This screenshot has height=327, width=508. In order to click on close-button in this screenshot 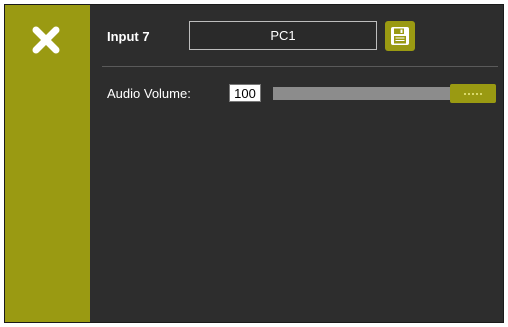, I will do `click(46, 40)`.